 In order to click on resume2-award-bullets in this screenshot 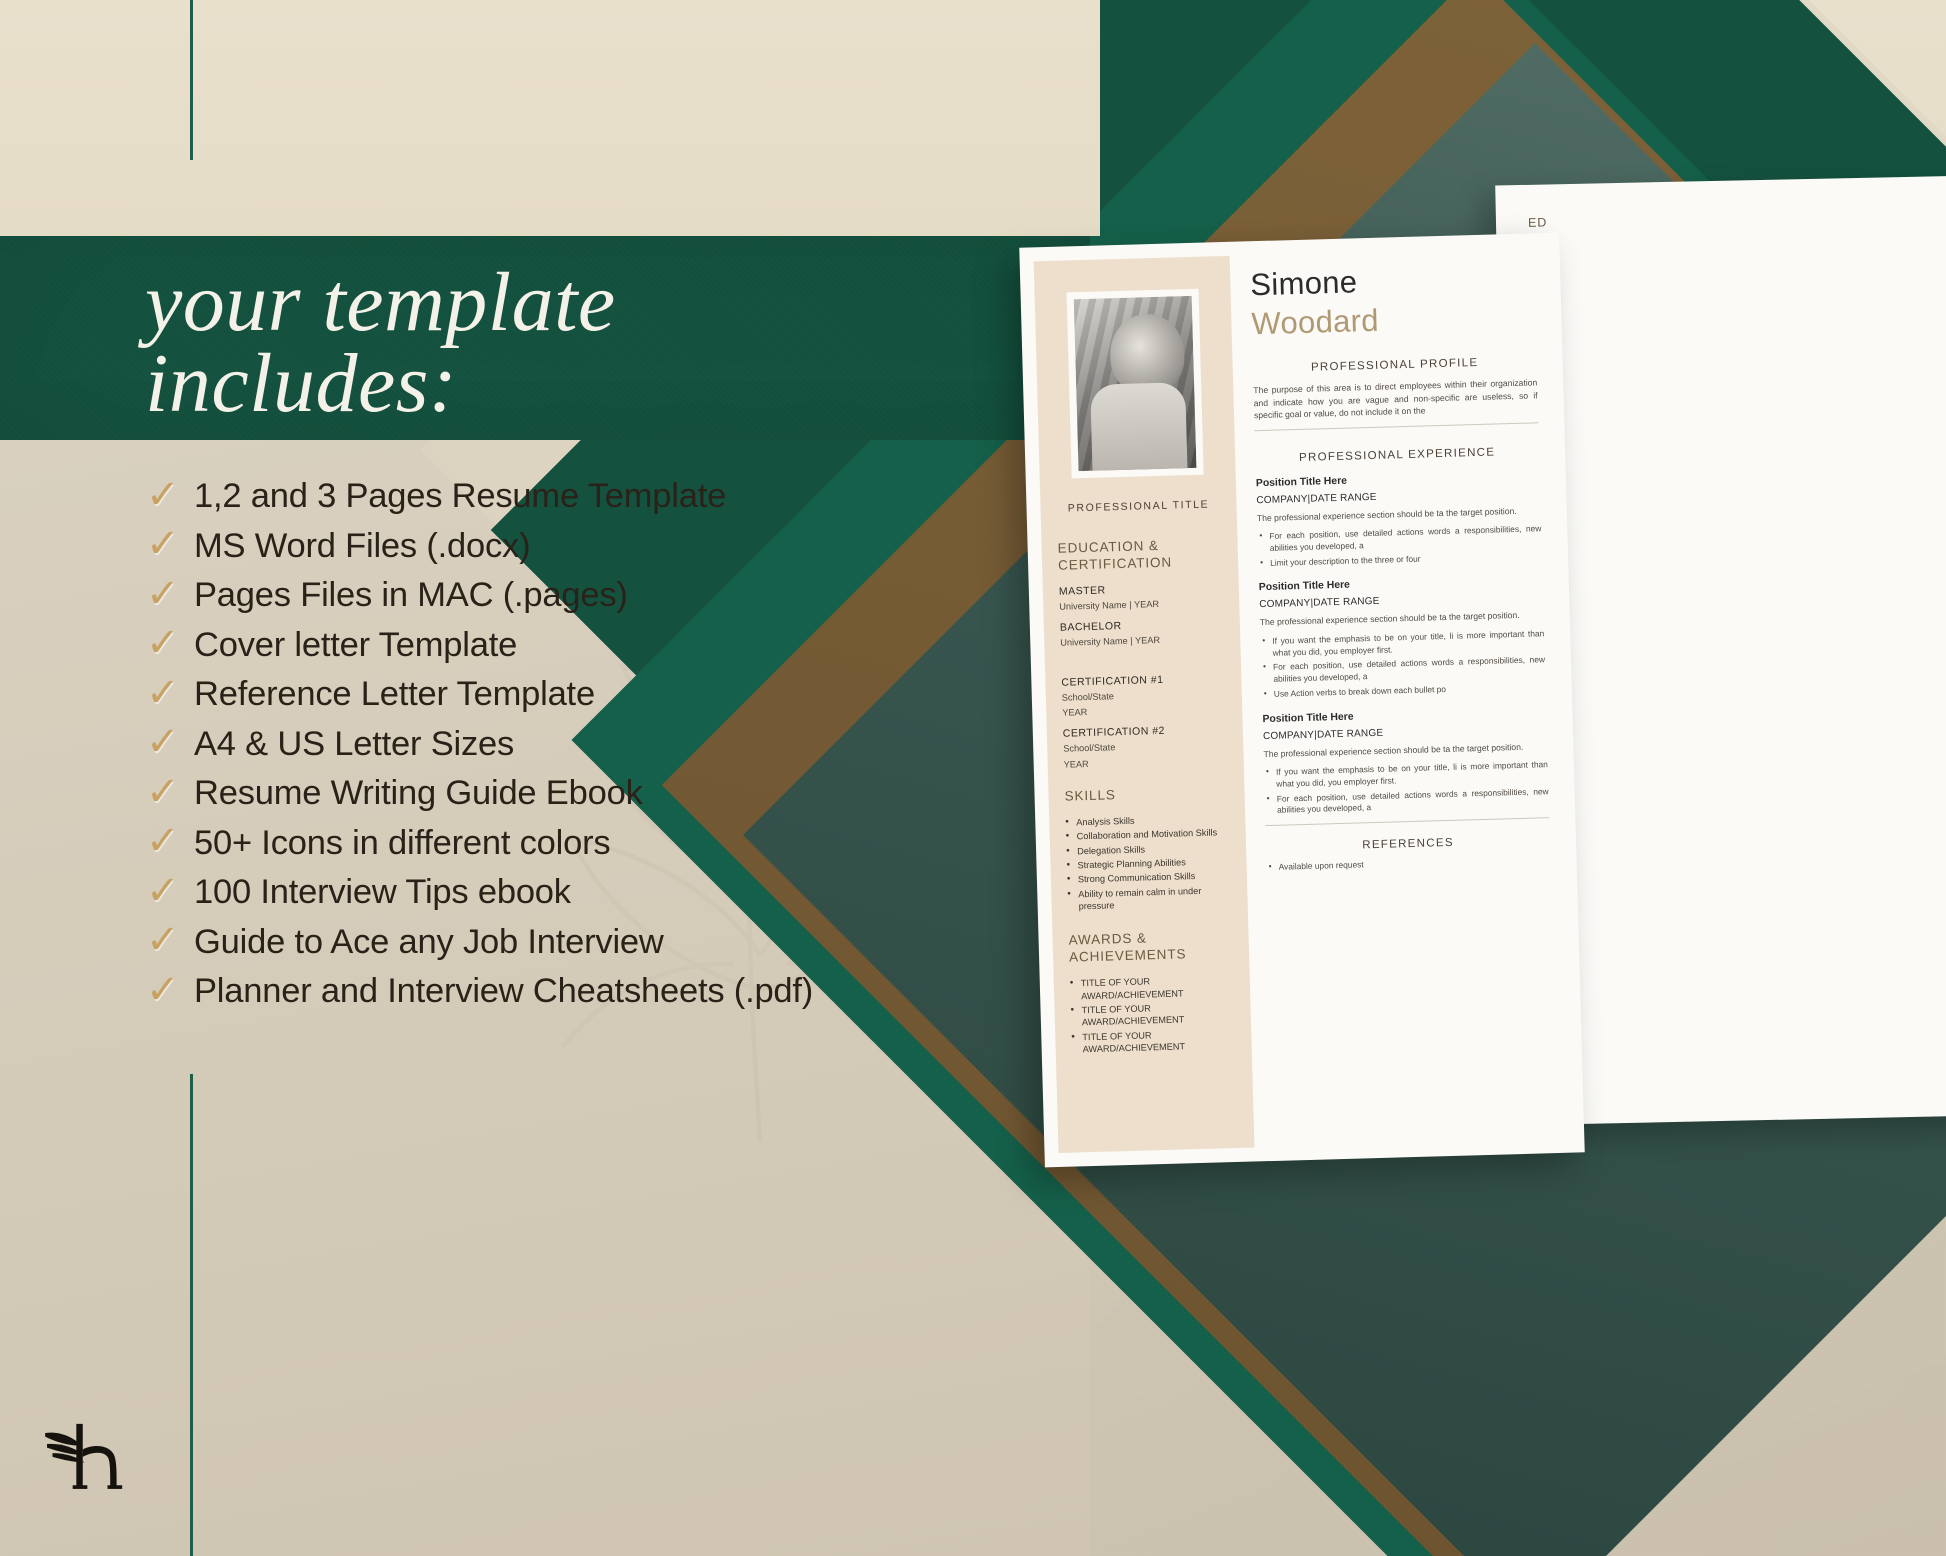, I will do `click(1741, 608)`.